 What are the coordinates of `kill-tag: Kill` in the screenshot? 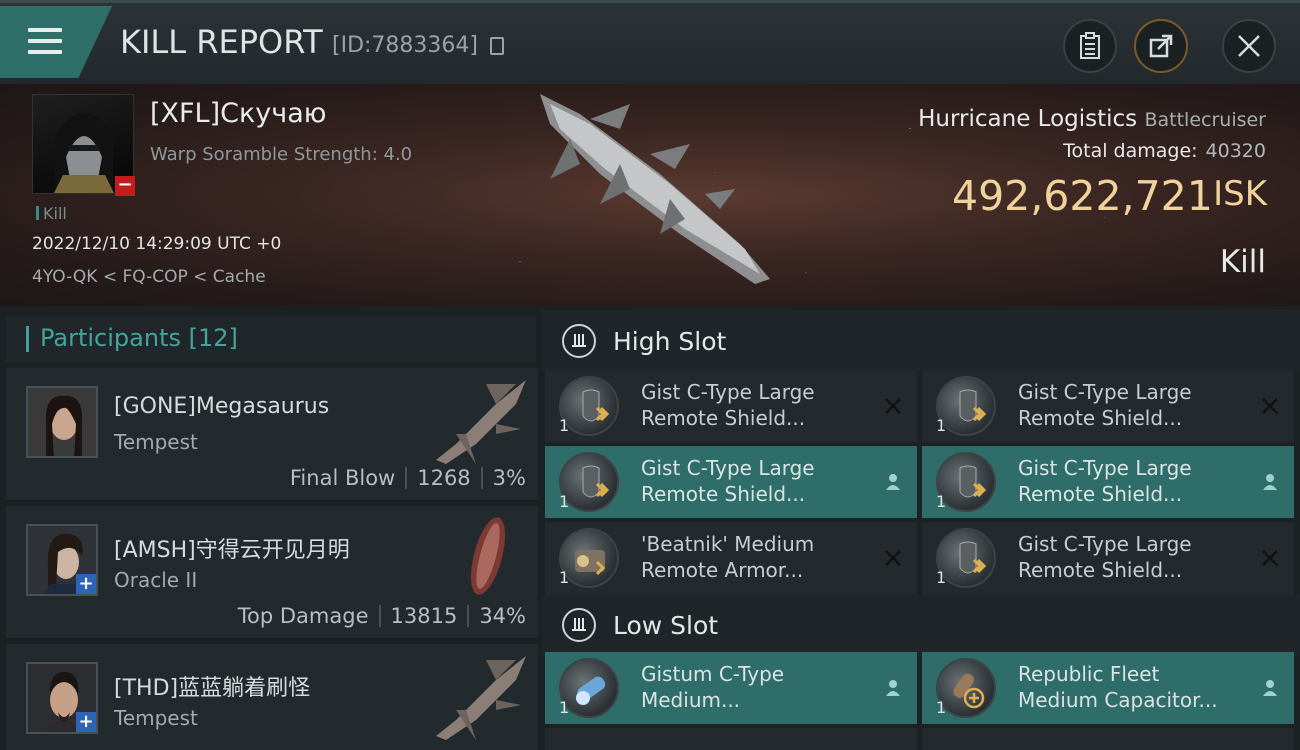 It's located at (51, 213).